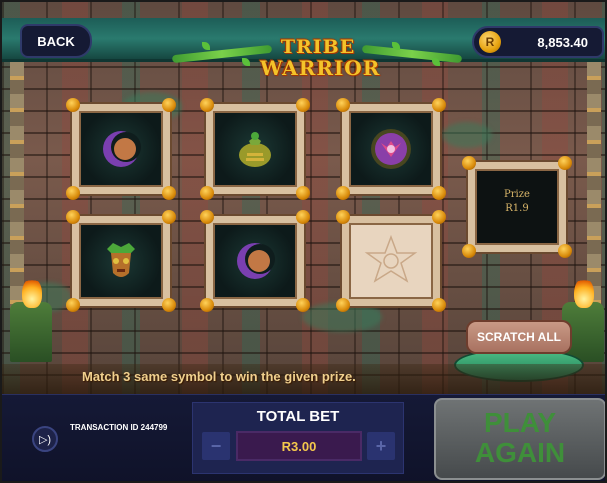  I want to click on prize-label: Prize R1.9, so click(517, 202).